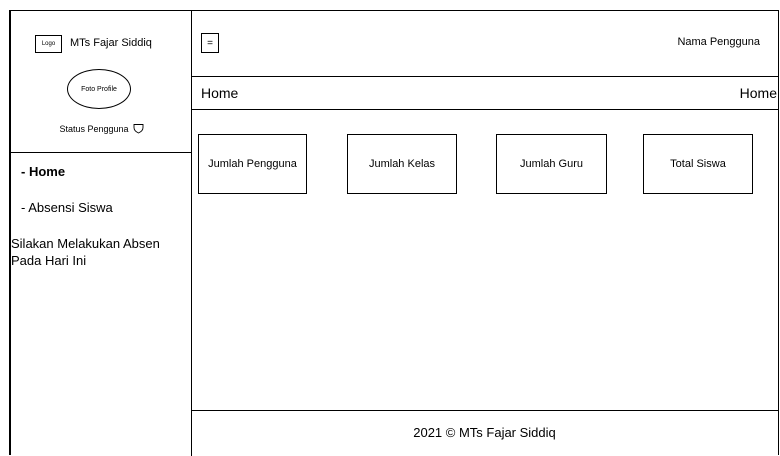 This screenshot has width=780, height=456. I want to click on breadcrumb: Home, so click(758, 93).